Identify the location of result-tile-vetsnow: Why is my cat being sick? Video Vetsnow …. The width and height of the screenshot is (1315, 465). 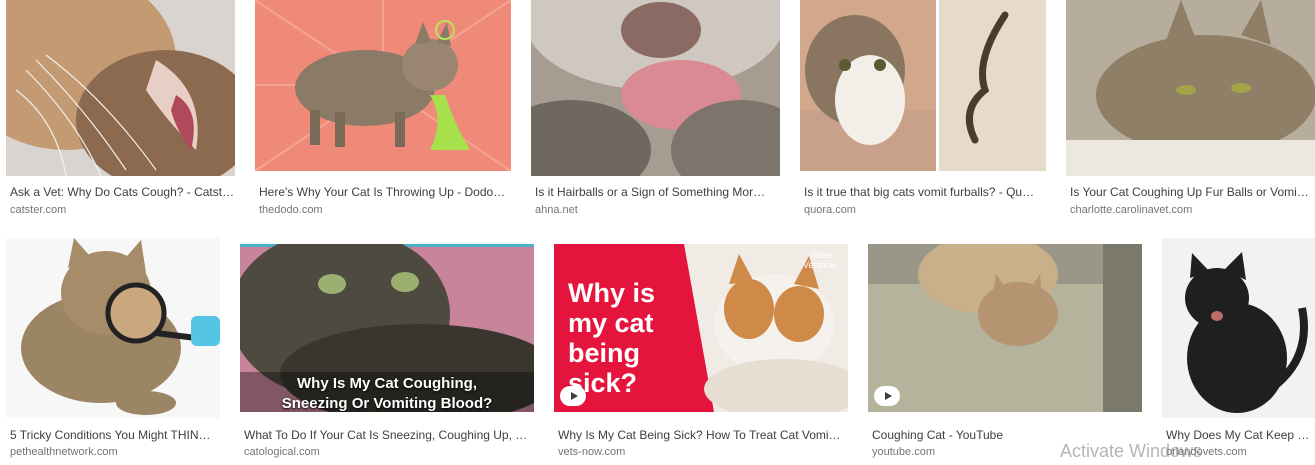
(701, 353).